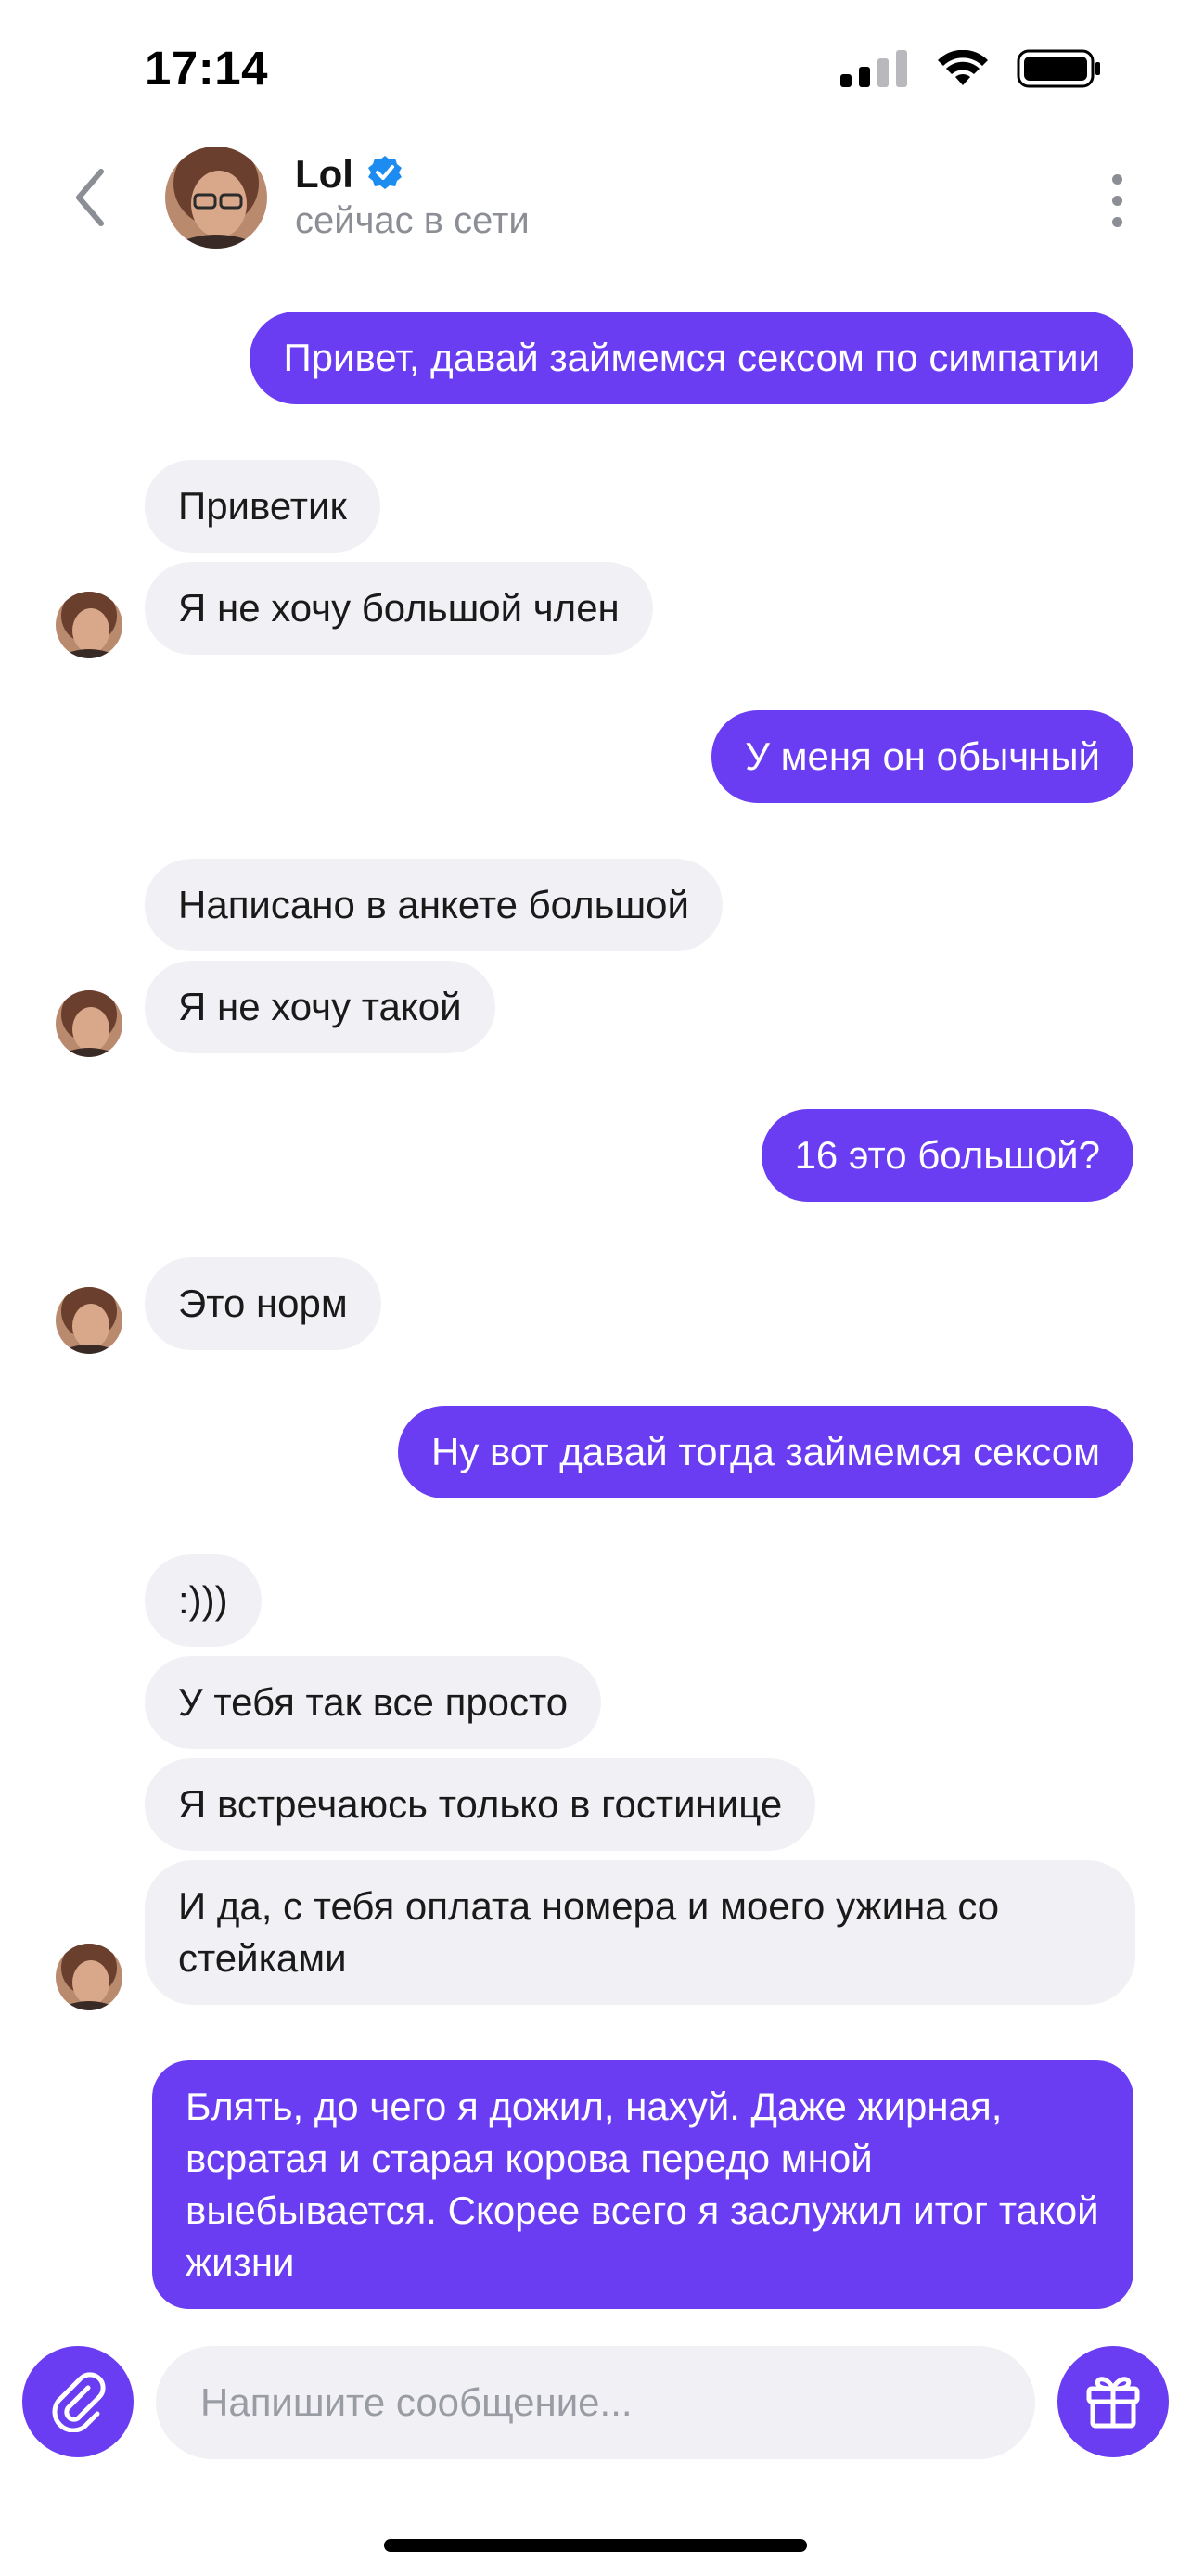 The width and height of the screenshot is (1191, 2576). Describe the element at coordinates (480, 1805) in the screenshot. I see `message-incoming: Я встречаюсь только в гостинице` at that location.